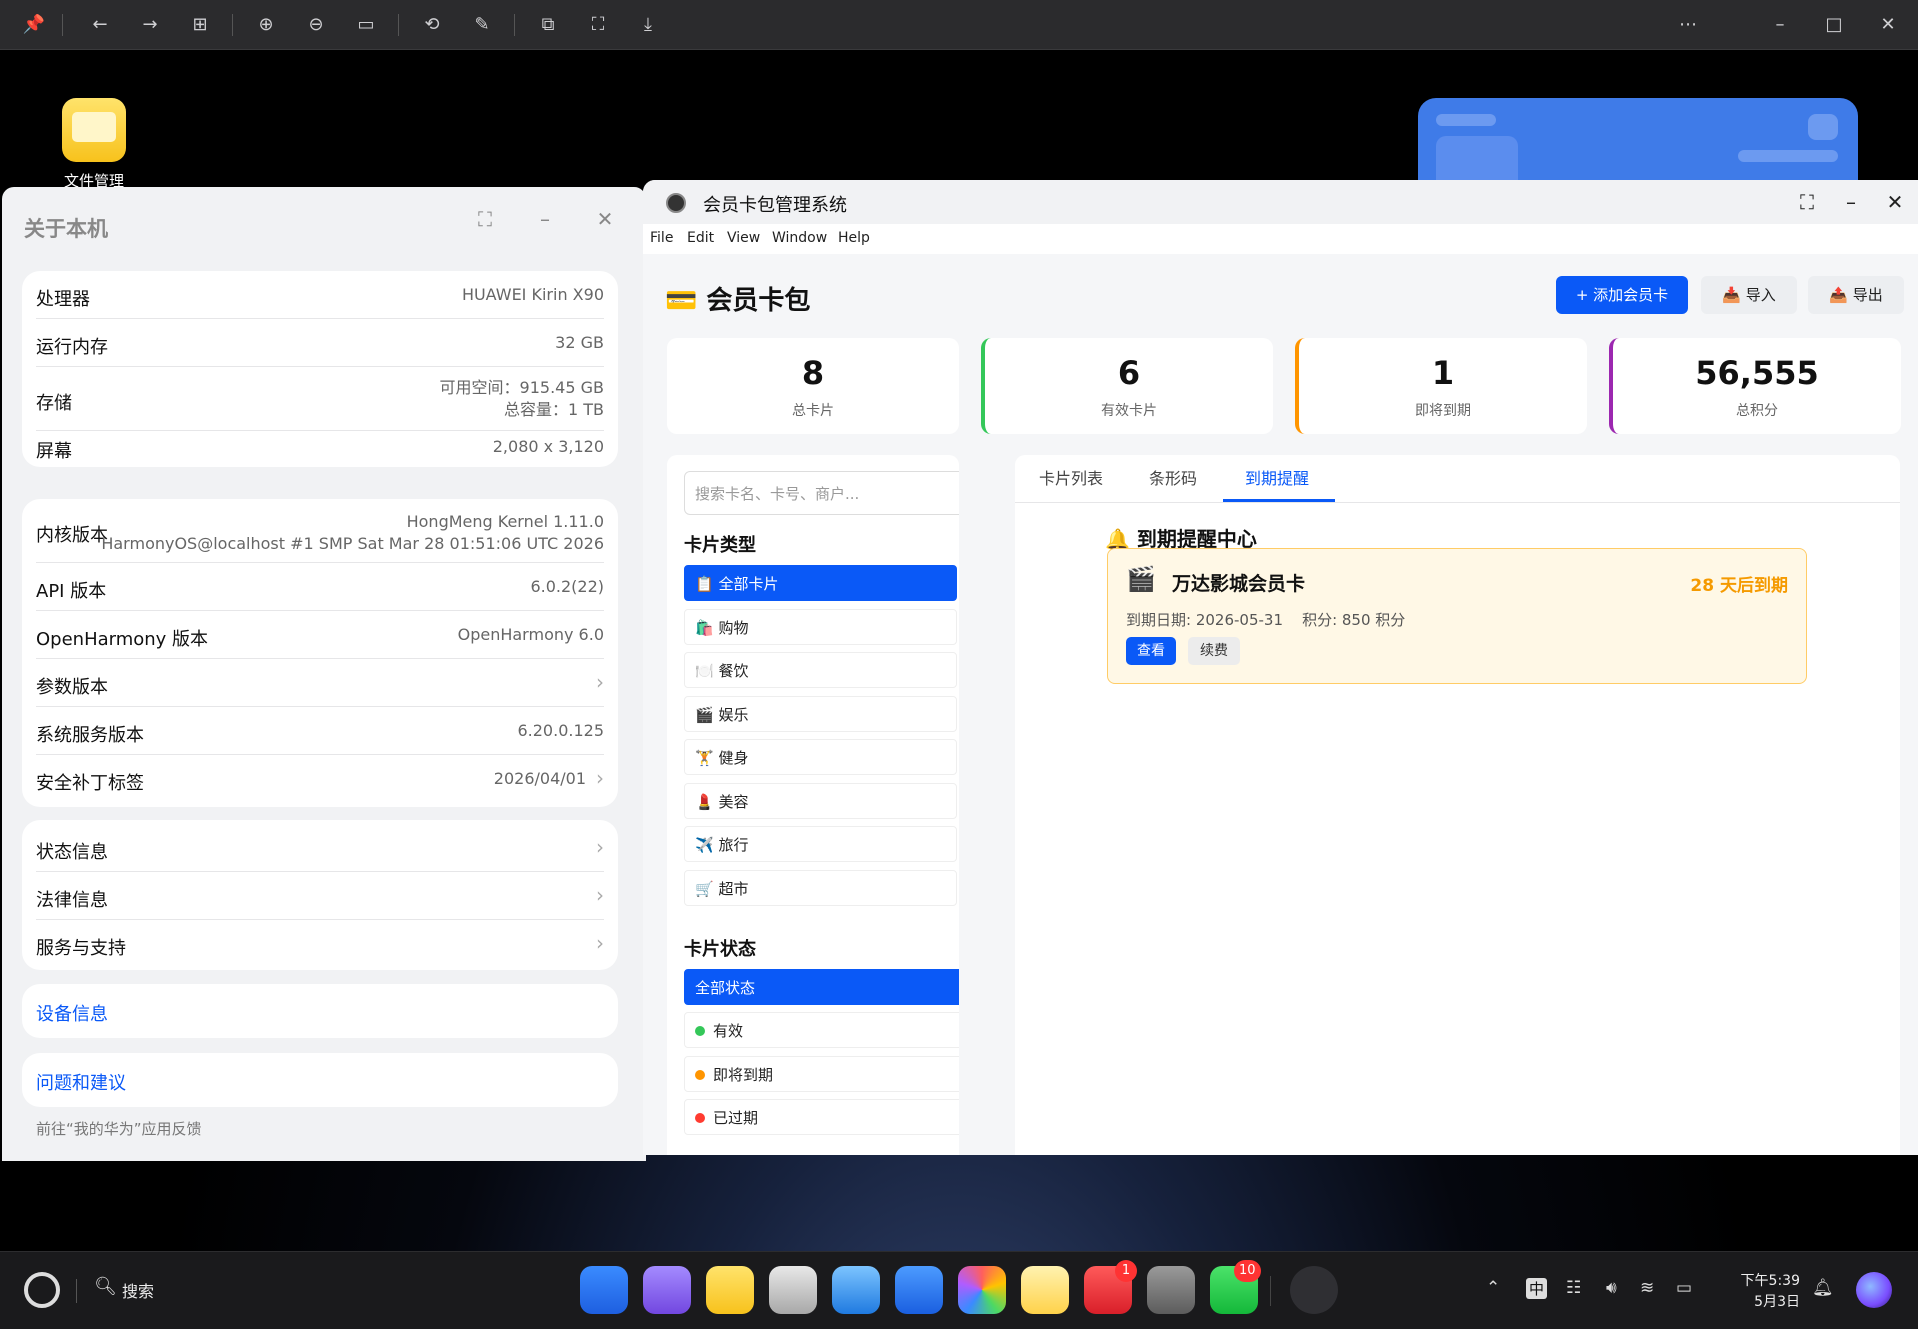 This screenshot has width=1918, height=1329. Describe the element at coordinates (81, 1083) in the screenshot. I see `row-key: 问题和建议` at that location.